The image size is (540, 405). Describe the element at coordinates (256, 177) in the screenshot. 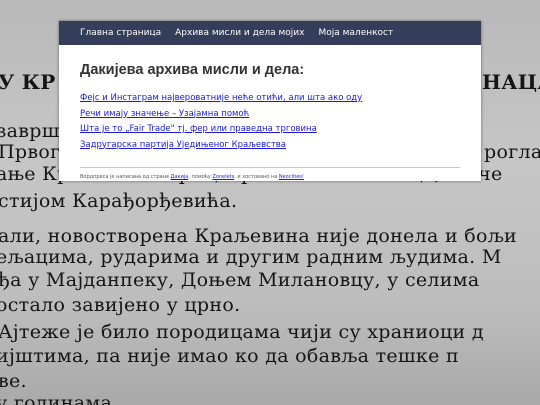

I see `footer-hosting-text: , и хостовано на` at that location.